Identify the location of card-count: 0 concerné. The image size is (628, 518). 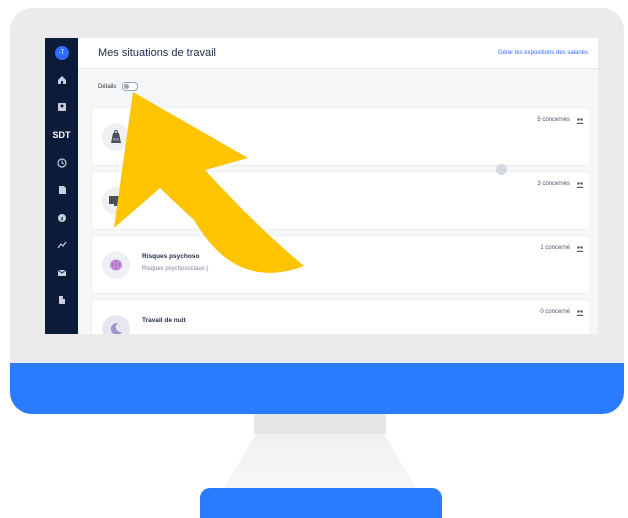
(555, 312).